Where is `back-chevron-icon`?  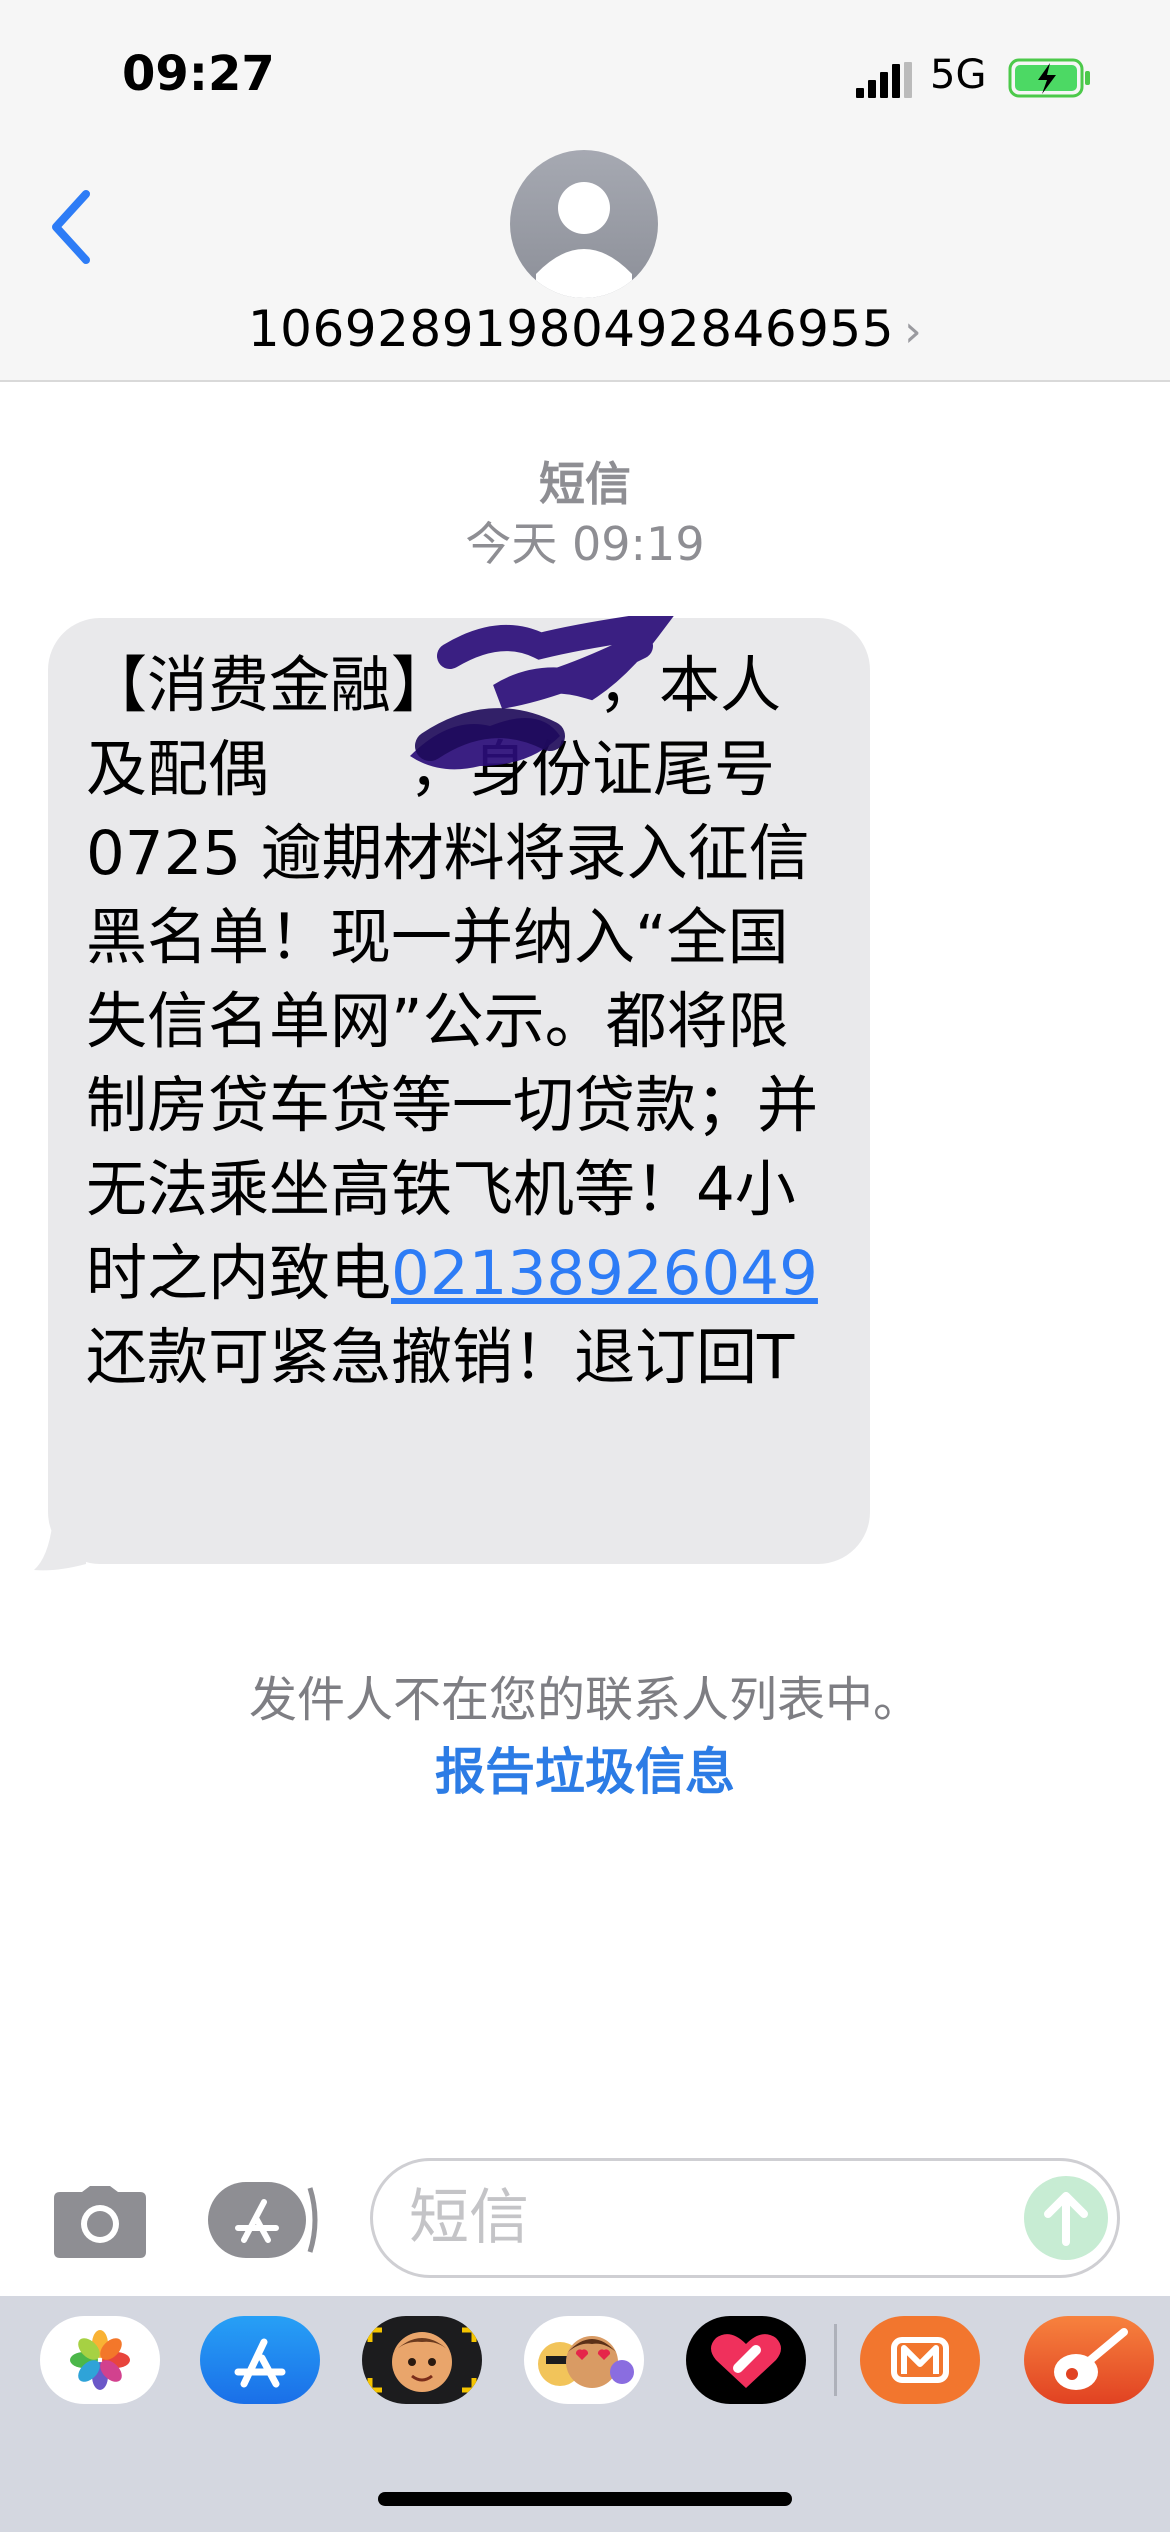 back-chevron-icon is located at coordinates (71, 227).